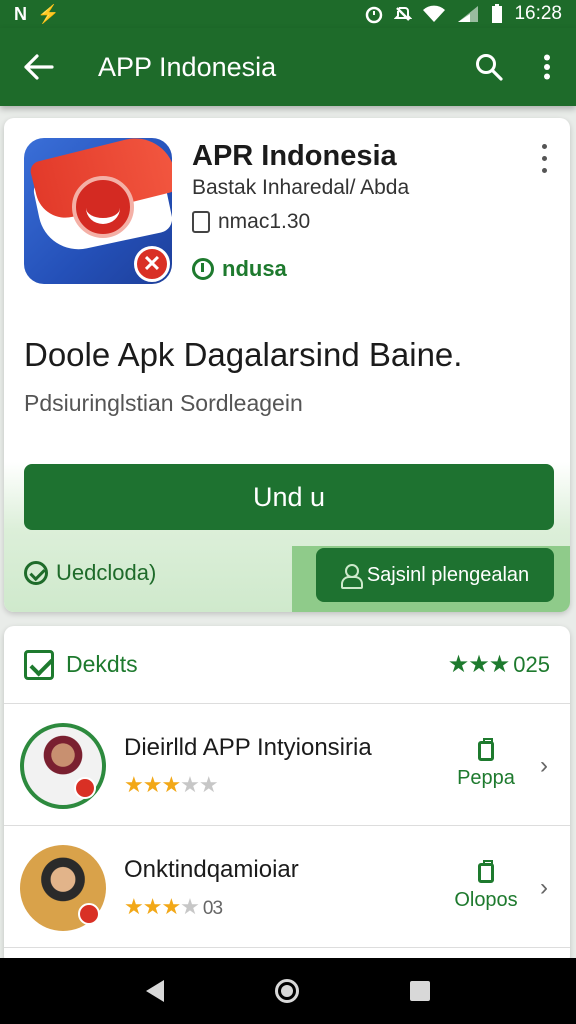  I want to click on power-icon, so click(203, 269).